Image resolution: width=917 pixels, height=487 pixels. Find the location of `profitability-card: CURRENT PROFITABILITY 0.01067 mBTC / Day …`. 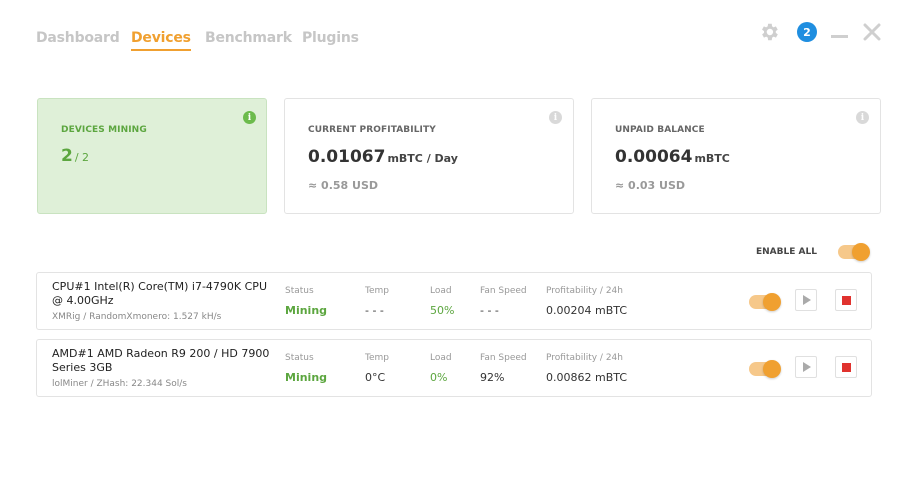

profitability-card: CURRENT PROFITABILITY 0.01067 mBTC / Day … is located at coordinates (429, 156).